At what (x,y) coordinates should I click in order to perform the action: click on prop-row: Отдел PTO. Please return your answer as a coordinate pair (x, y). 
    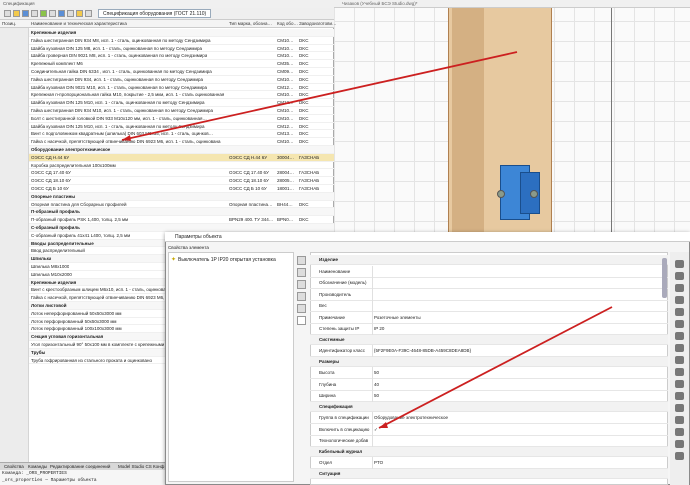
    Looking at the image, I should click on (489, 463).